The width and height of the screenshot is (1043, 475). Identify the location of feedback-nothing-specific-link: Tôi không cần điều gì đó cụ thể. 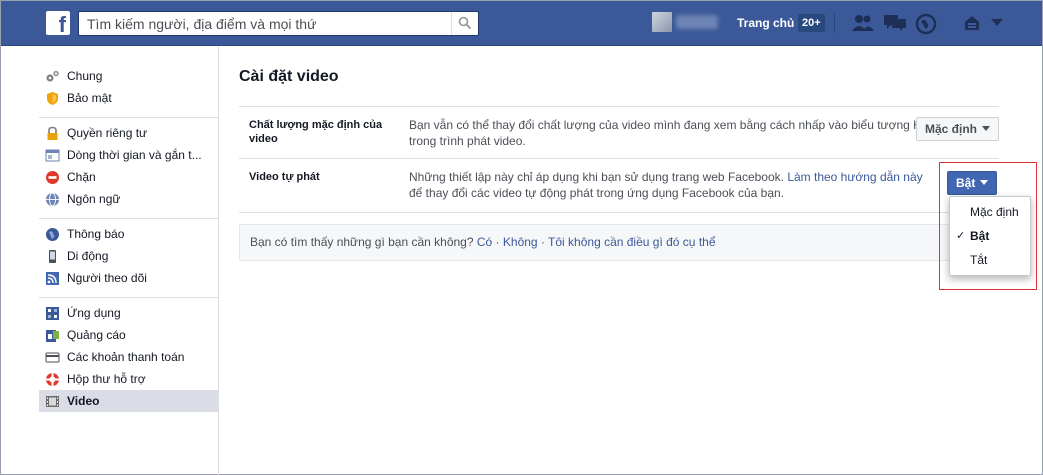
(631, 242).